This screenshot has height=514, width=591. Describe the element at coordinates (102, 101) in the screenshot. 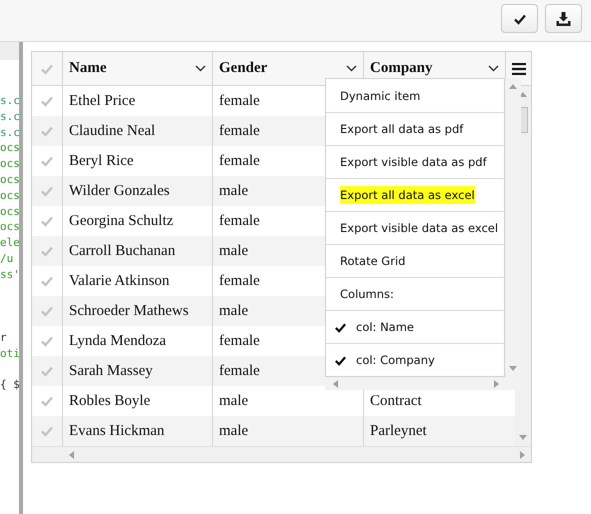

I see `table-cell: Ethel Price` at that location.